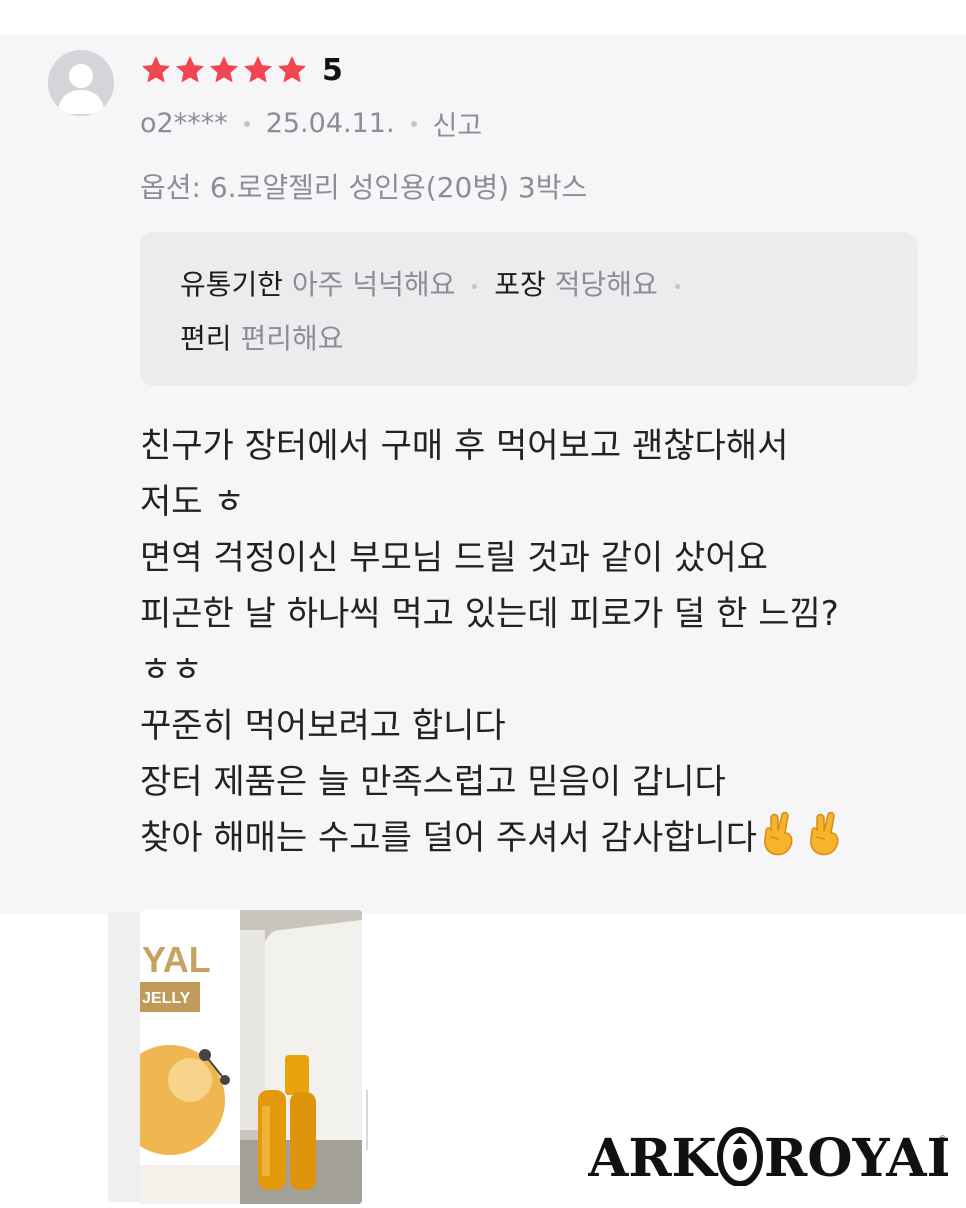  I want to click on review-date: 25.04.11., so click(330, 123).